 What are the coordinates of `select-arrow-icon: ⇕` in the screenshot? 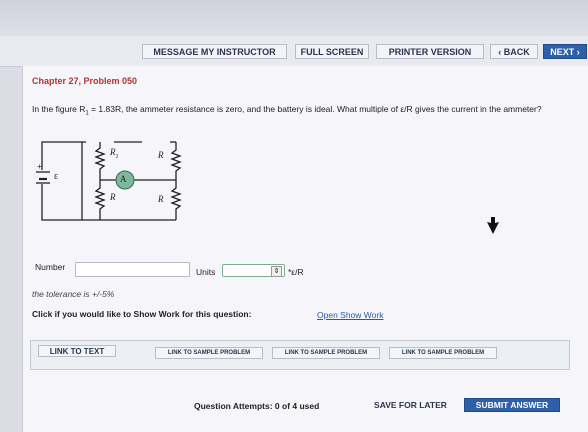 It's located at (276, 271).